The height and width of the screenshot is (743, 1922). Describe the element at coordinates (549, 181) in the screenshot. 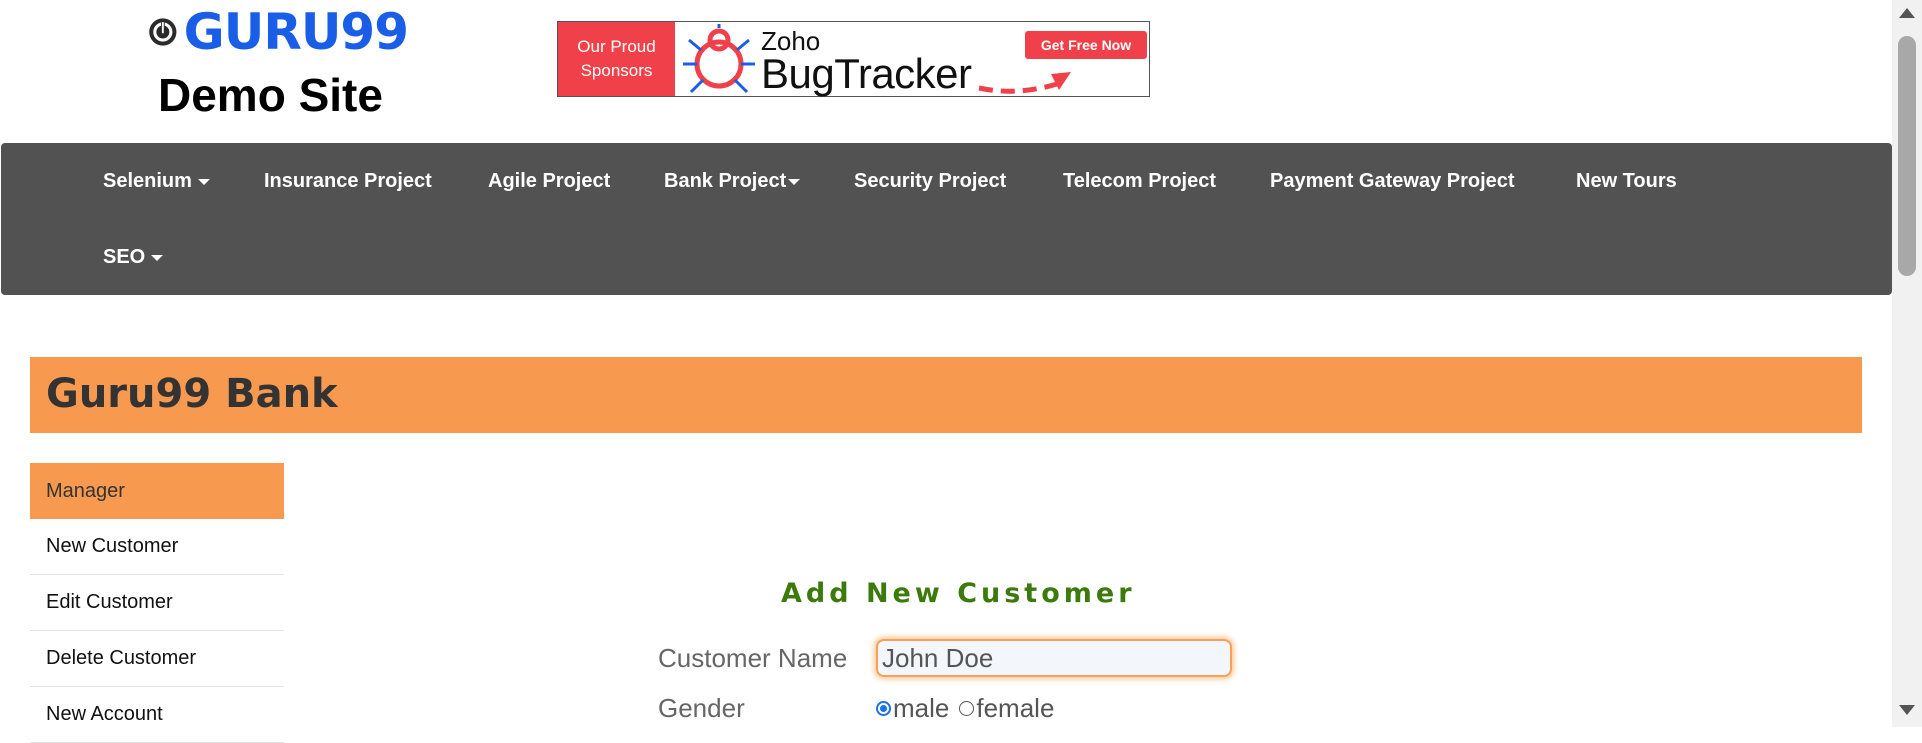

I see `nav-item-agile-project: Agile Project` at that location.